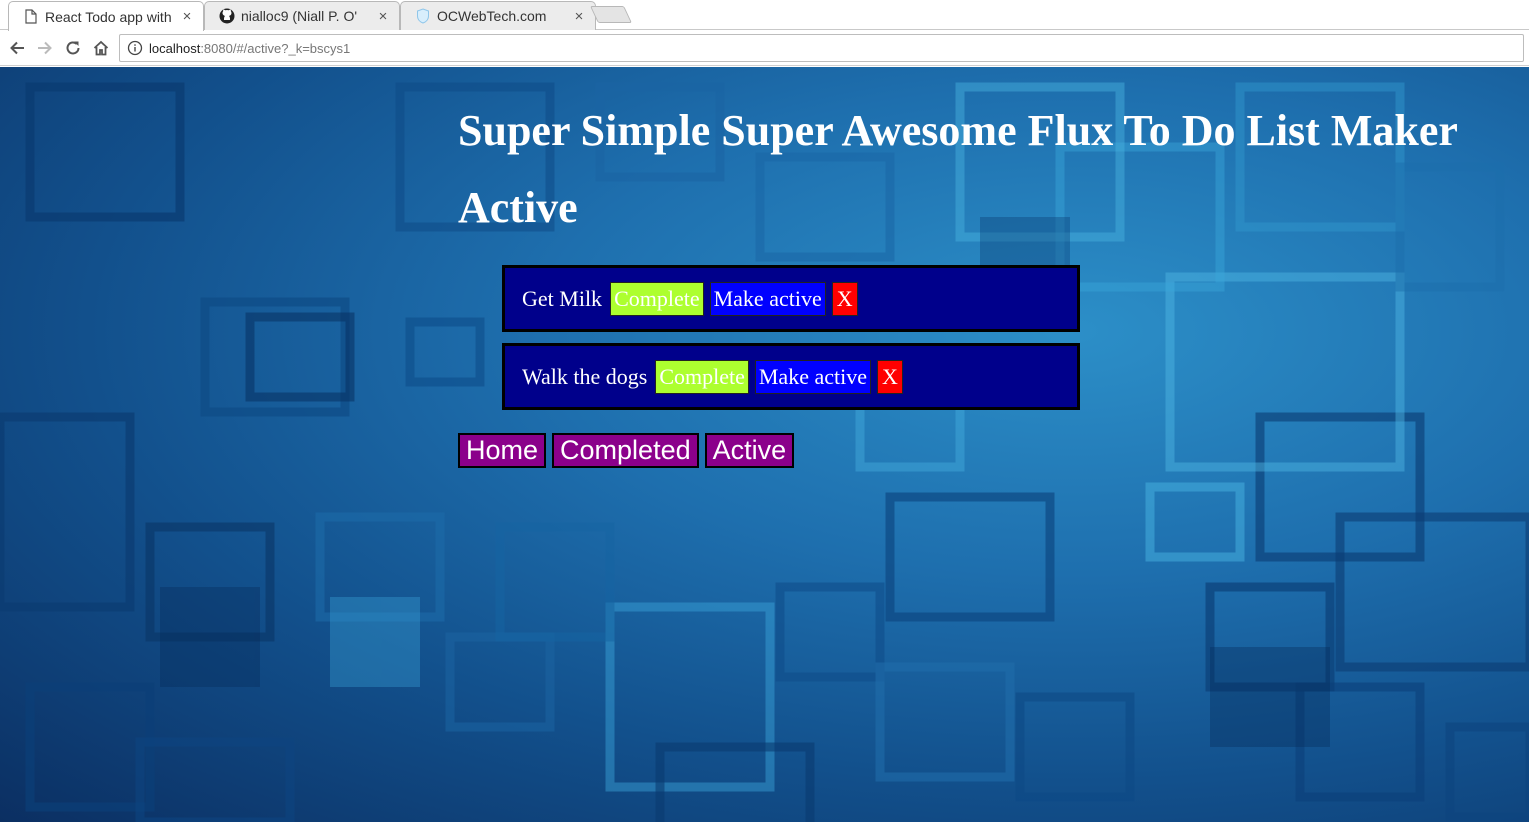 The height and width of the screenshot is (822, 1529). Describe the element at coordinates (275, 48) in the screenshot. I see `url-path: :8080/#/active?_k=bscys1` at that location.